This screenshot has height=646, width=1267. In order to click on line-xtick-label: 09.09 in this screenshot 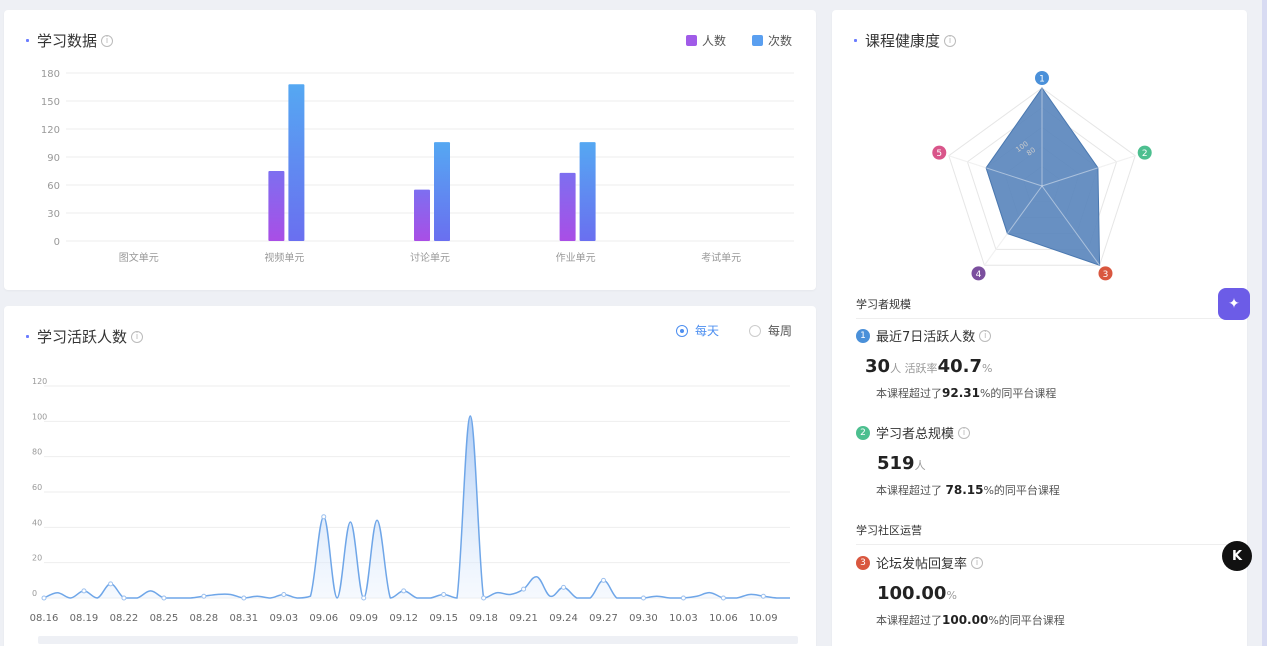, I will do `click(363, 618)`.